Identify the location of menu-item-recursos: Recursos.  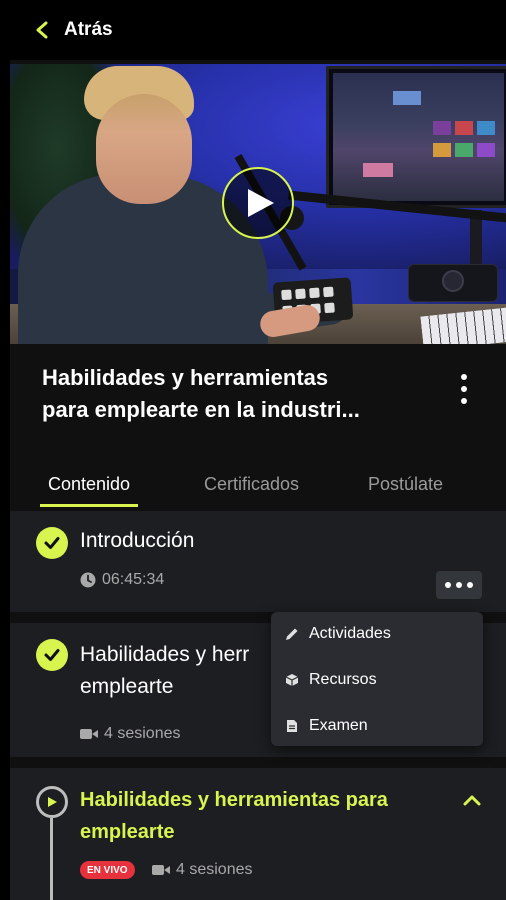
(377, 680).